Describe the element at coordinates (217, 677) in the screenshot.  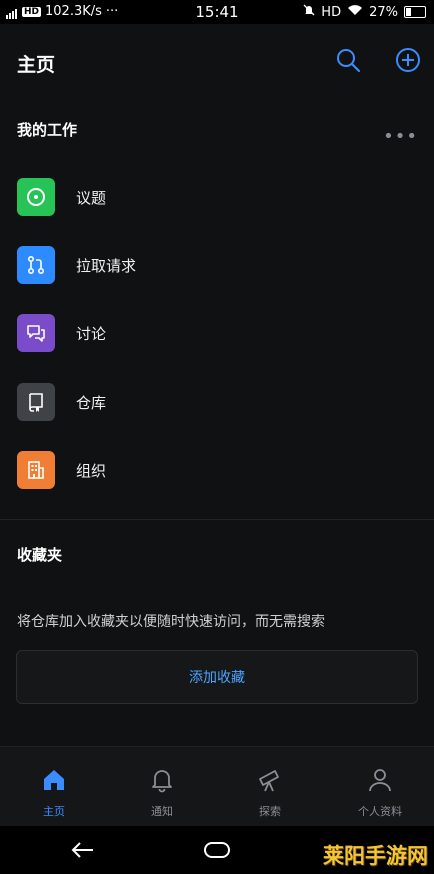
I see `add-favorite-button: 添加收藏` at that location.